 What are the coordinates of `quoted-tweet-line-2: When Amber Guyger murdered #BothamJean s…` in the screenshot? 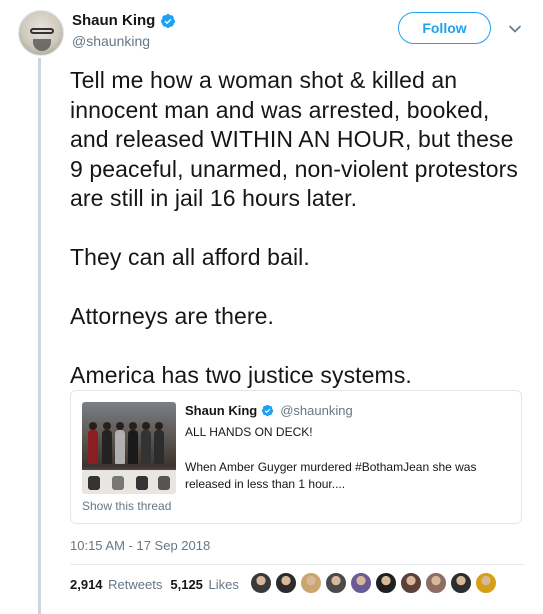 It's located at (331, 475).